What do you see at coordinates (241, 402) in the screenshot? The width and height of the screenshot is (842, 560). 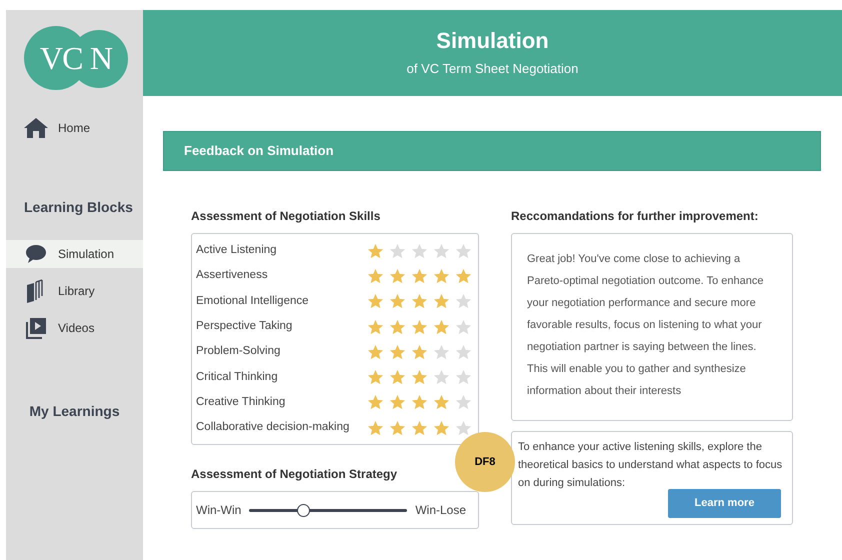 I see `skill-name: Creative Thinking` at bounding box center [241, 402].